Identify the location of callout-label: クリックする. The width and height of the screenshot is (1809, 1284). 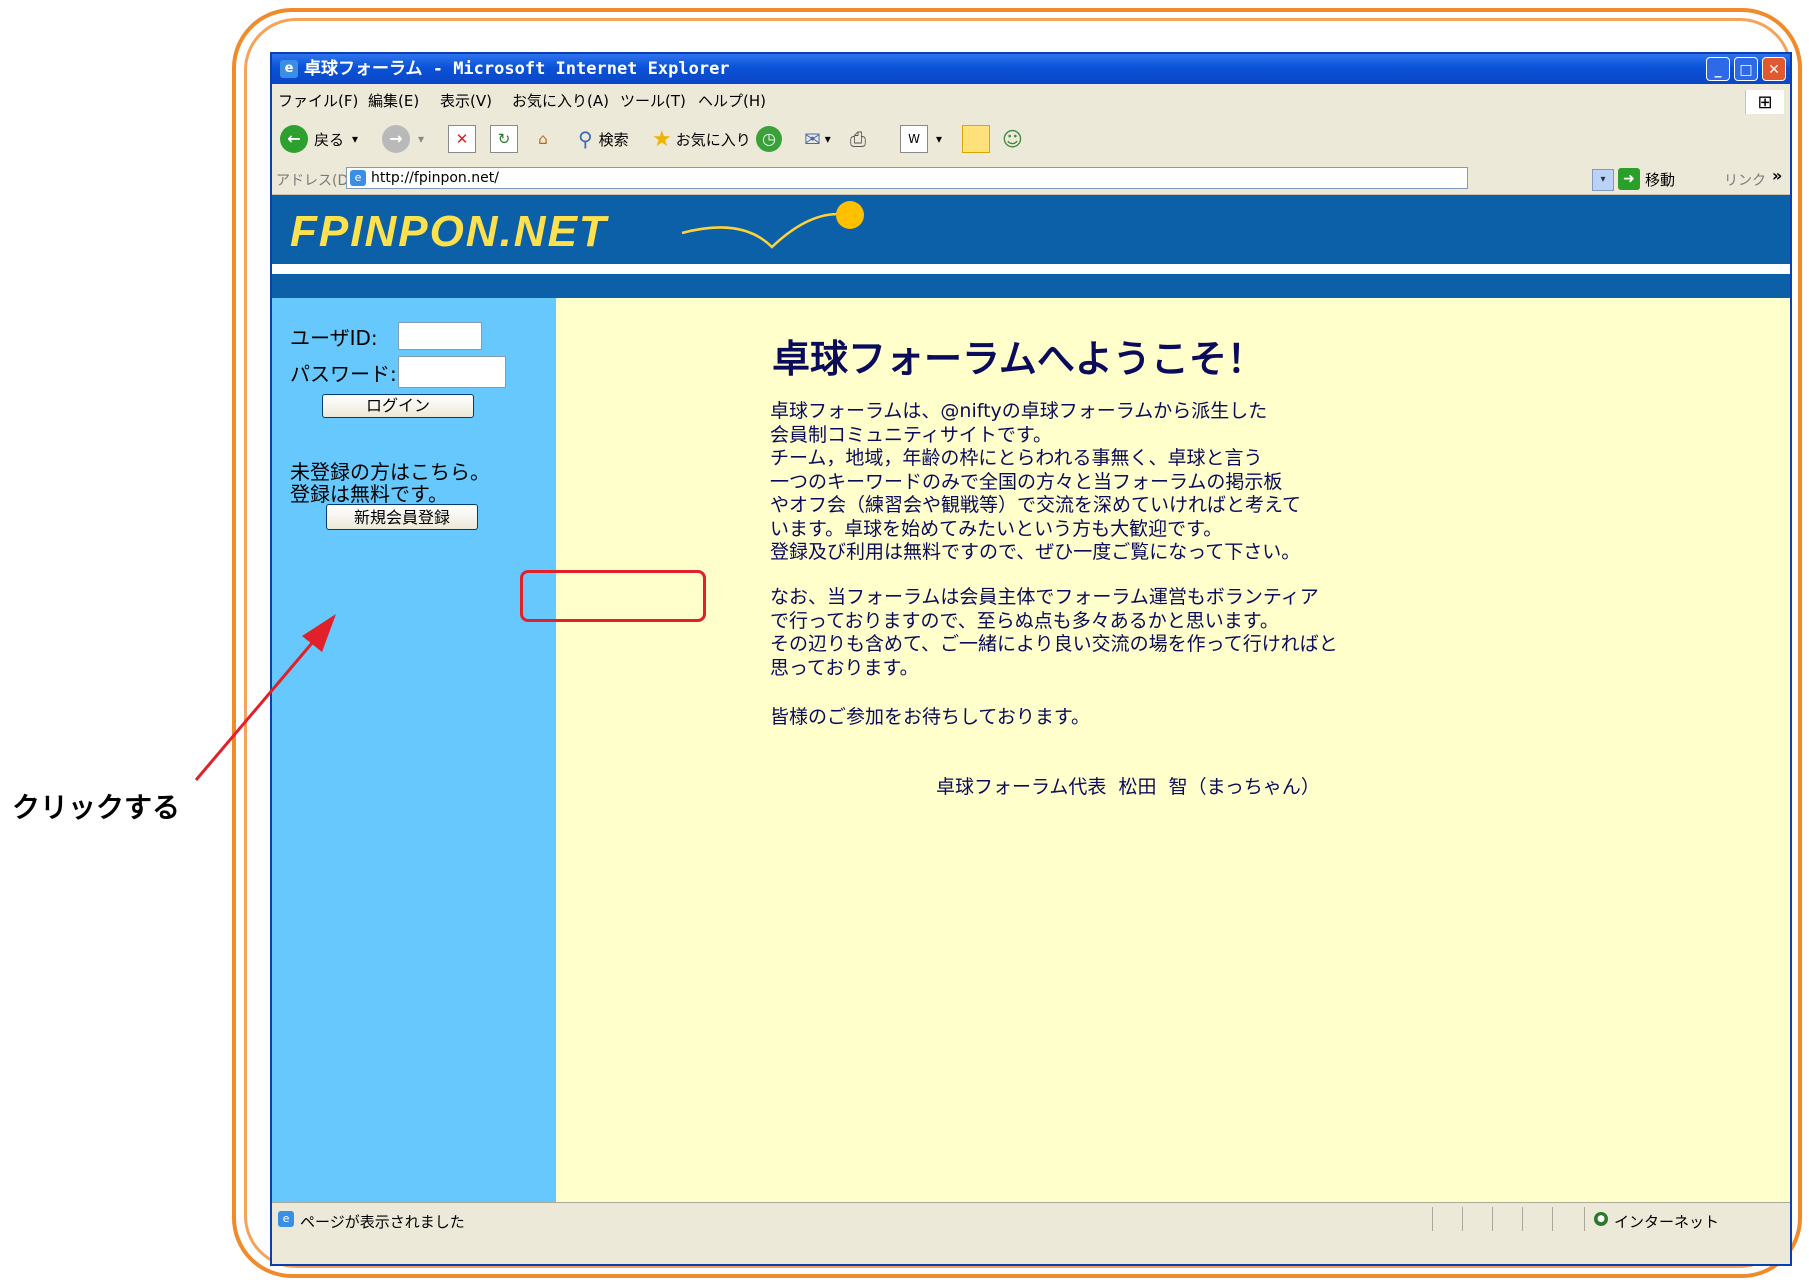
(96, 807).